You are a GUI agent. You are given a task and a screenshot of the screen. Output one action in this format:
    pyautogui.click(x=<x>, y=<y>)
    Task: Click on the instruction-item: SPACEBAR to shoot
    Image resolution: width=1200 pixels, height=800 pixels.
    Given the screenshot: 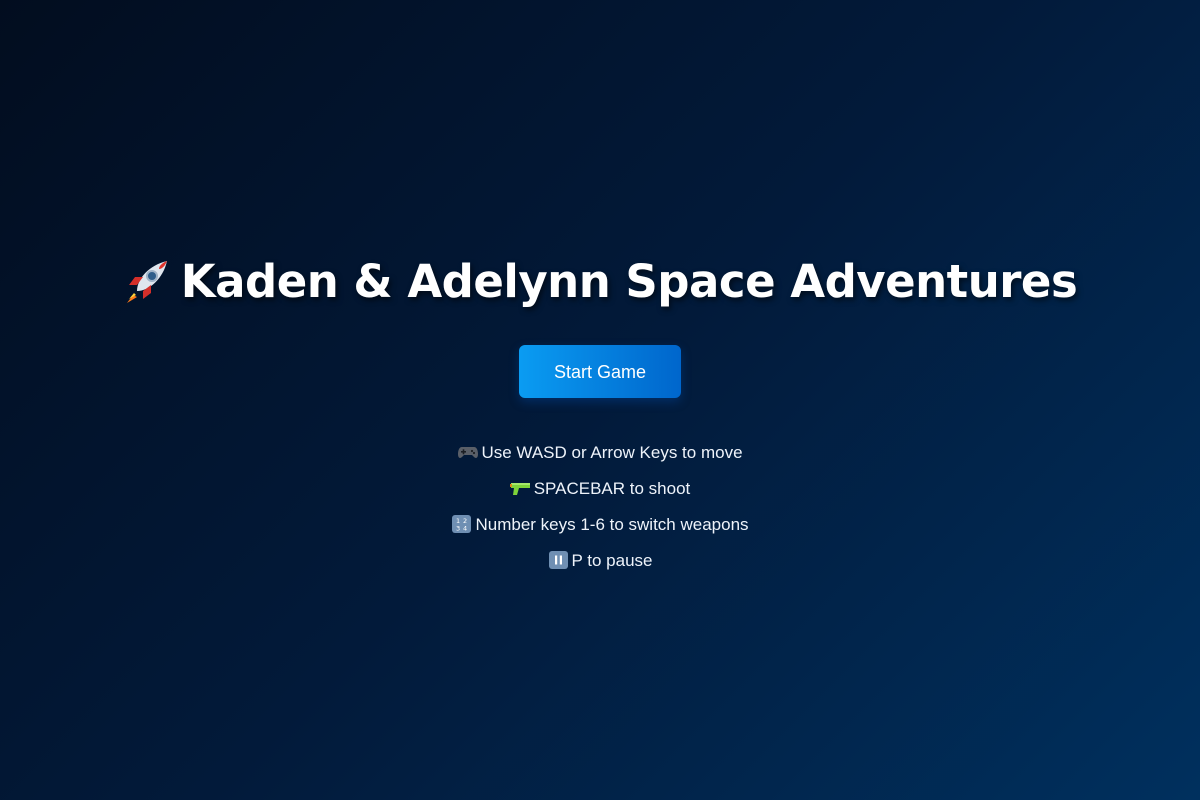 What is the action you would take?
    pyautogui.click(x=600, y=494)
    